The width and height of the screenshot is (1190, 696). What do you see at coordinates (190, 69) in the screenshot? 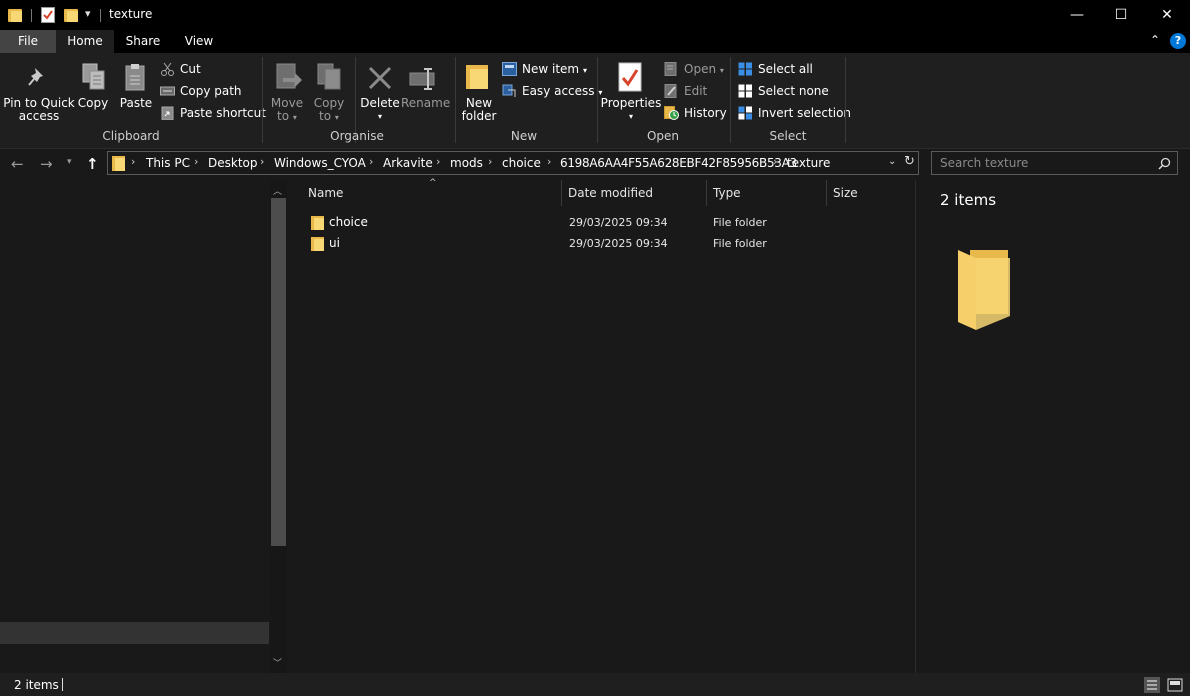
I see `cut-label: Cut` at bounding box center [190, 69].